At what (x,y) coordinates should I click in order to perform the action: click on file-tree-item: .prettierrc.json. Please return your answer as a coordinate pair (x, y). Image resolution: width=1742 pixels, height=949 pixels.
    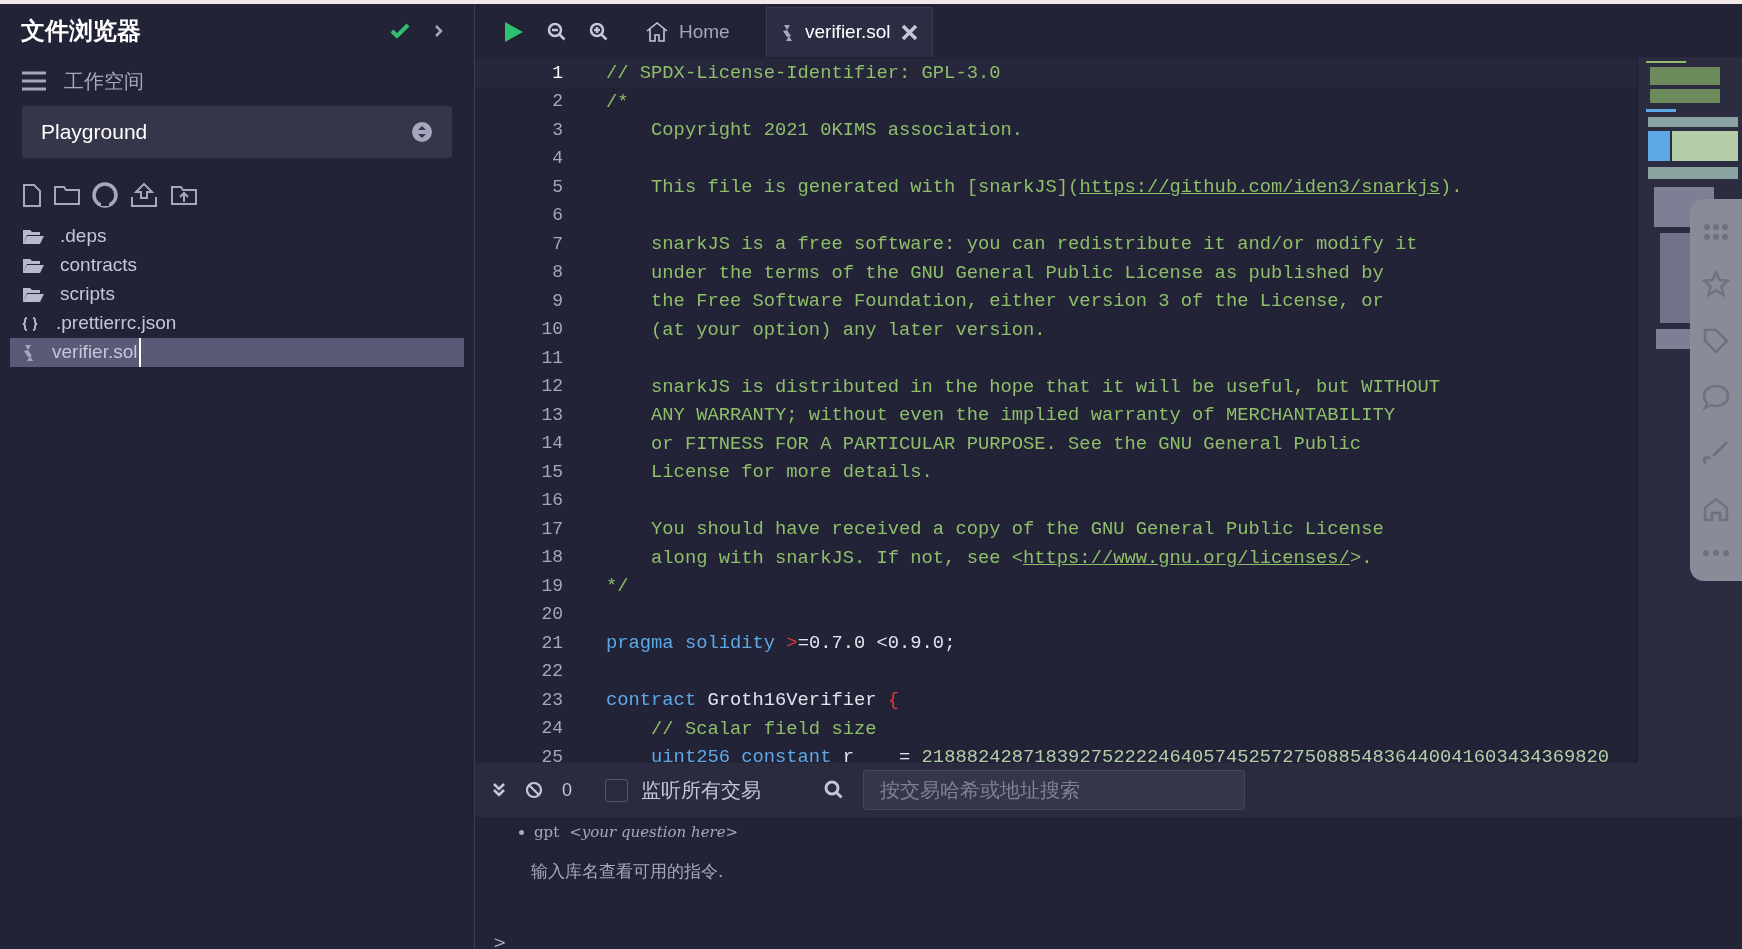
    Looking at the image, I should click on (237, 323).